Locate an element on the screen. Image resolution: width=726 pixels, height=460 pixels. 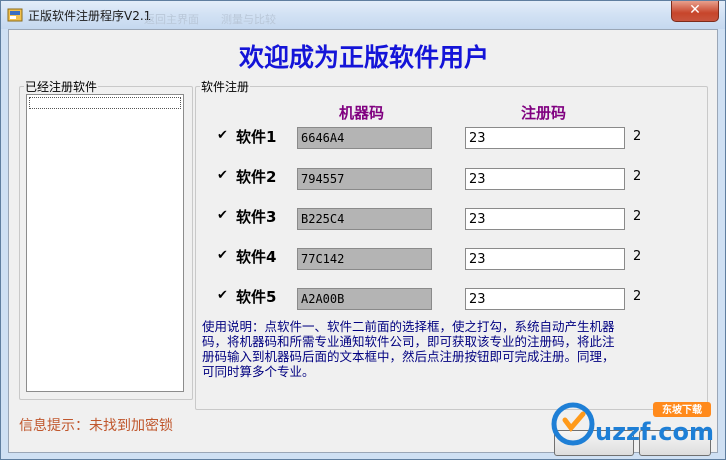
software-5-suffix: 2 is located at coordinates (637, 296).